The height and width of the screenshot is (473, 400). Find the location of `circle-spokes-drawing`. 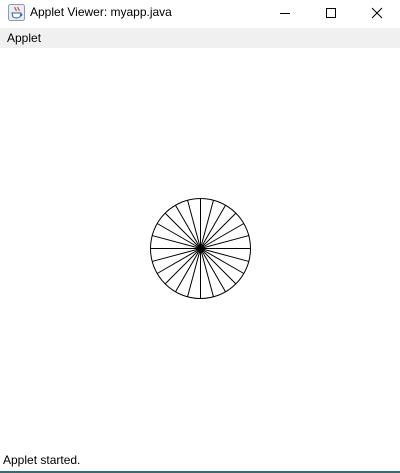

circle-spokes-drawing is located at coordinates (200, 248).